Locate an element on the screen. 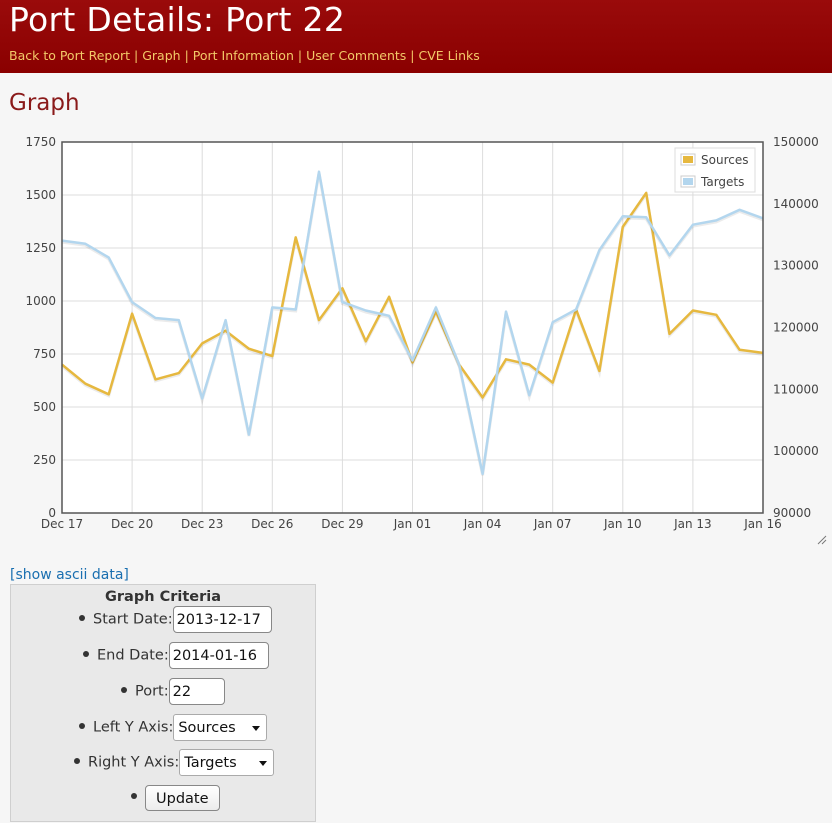 The height and width of the screenshot is (823, 832). y-left-tick-label: 750 is located at coordinates (44, 354).